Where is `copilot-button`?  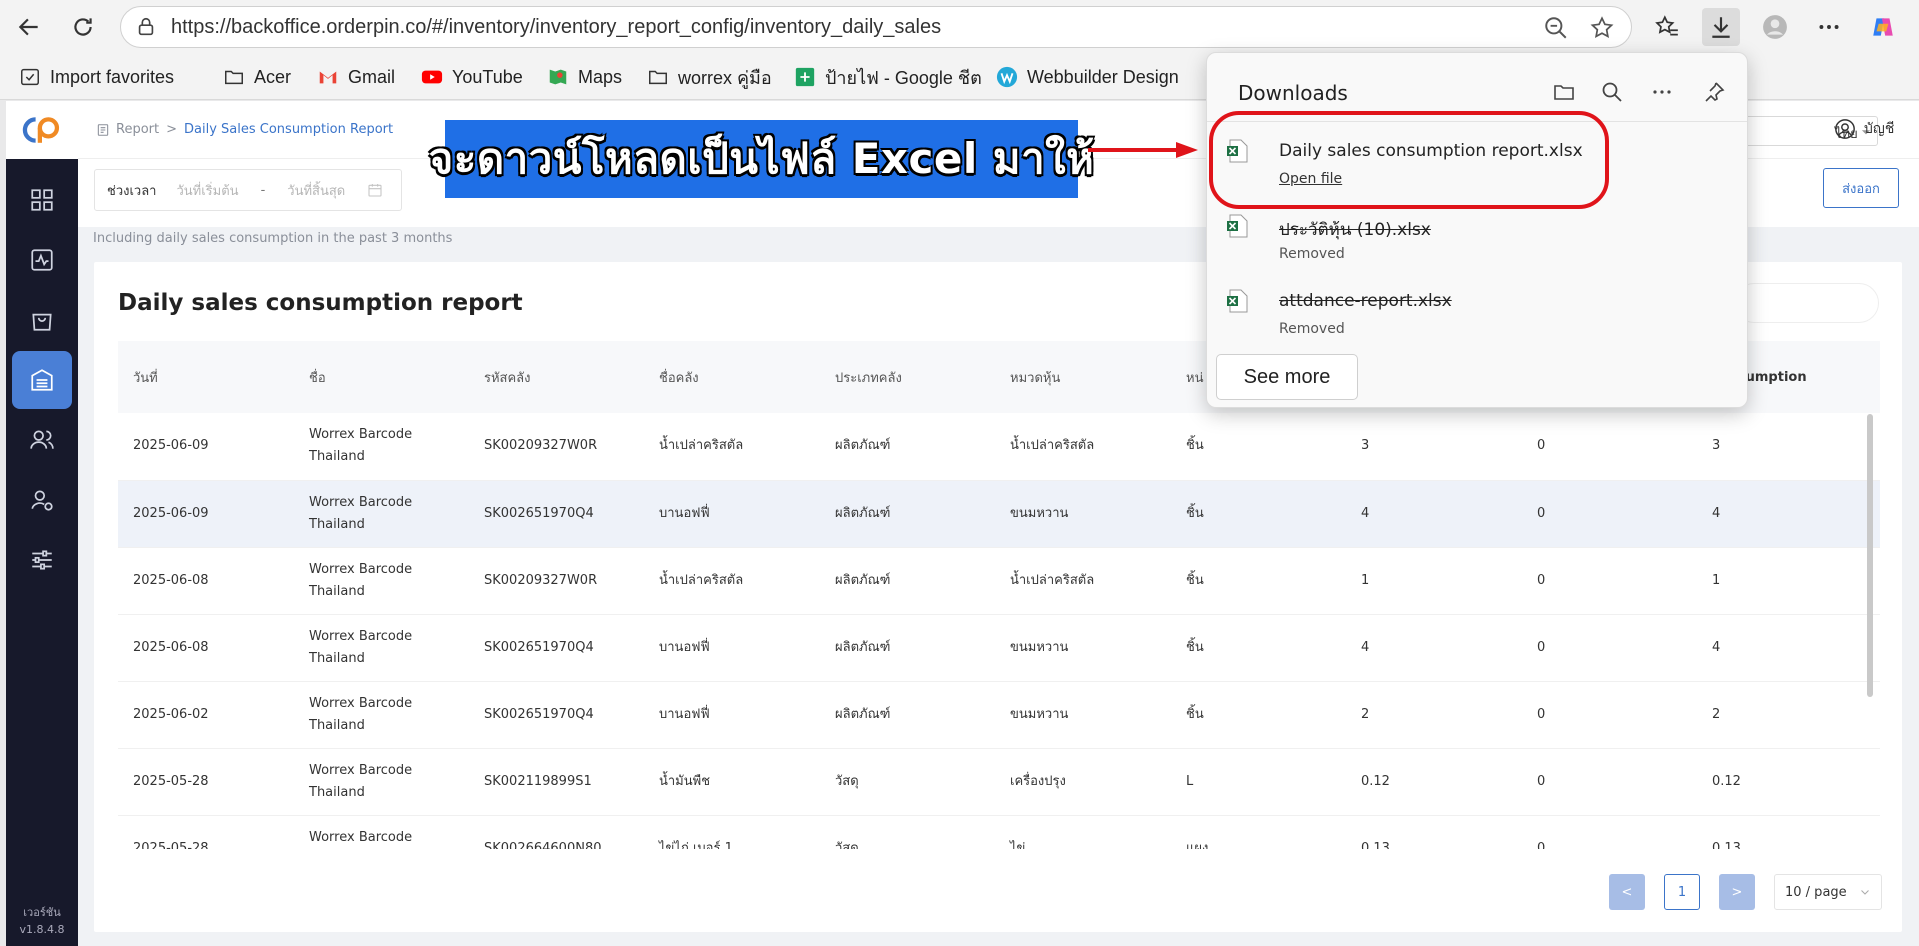 copilot-button is located at coordinates (1883, 27).